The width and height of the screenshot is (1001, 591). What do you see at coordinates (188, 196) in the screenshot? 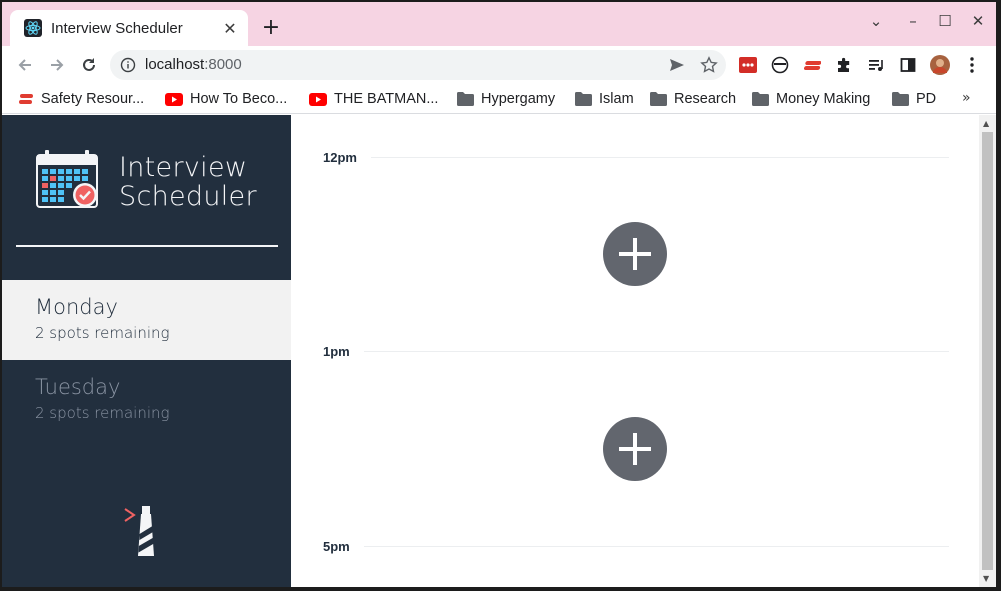
I see `app-title-line2: Scheduler` at bounding box center [188, 196].